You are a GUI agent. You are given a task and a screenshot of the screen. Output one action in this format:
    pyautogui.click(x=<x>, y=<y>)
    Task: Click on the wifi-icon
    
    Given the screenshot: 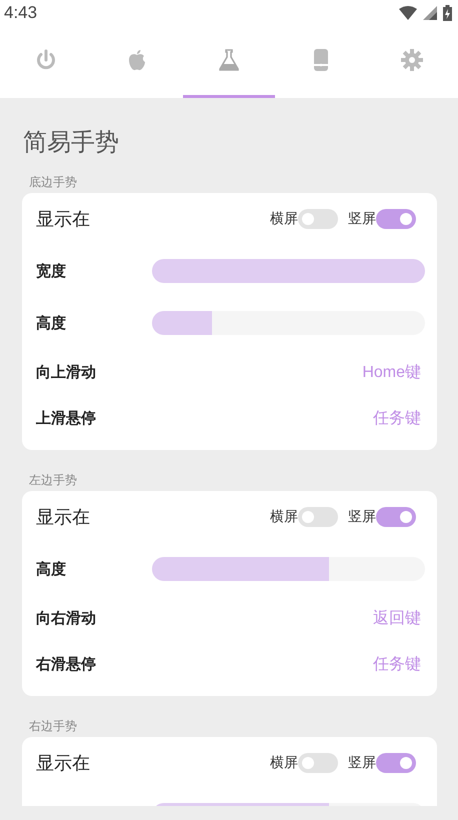 What is the action you would take?
    pyautogui.click(x=408, y=13)
    